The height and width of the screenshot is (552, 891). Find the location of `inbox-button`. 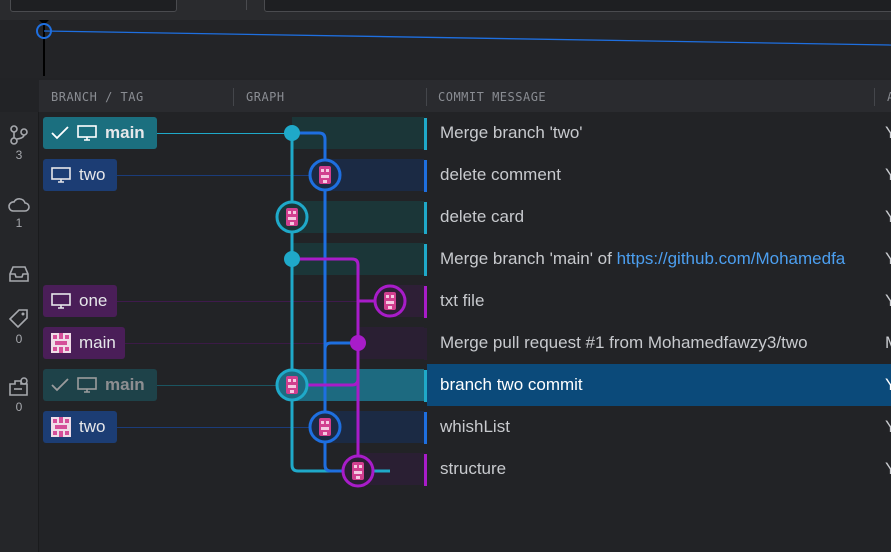

inbox-button is located at coordinates (19, 274).